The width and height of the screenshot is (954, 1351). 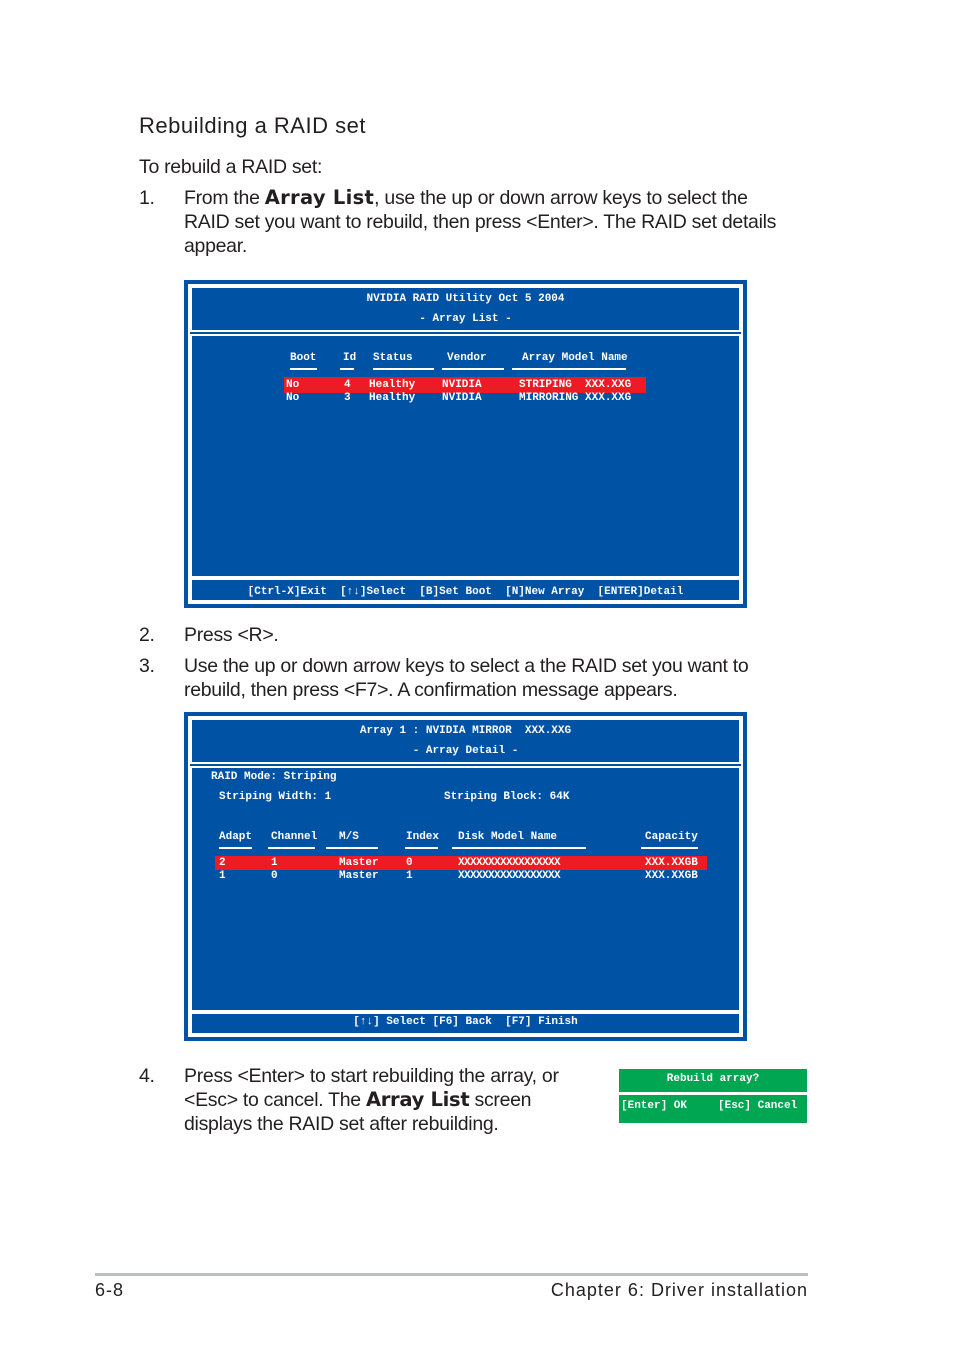 What do you see at coordinates (275, 797) in the screenshot?
I see `striping-width: Striping Width: 1` at bounding box center [275, 797].